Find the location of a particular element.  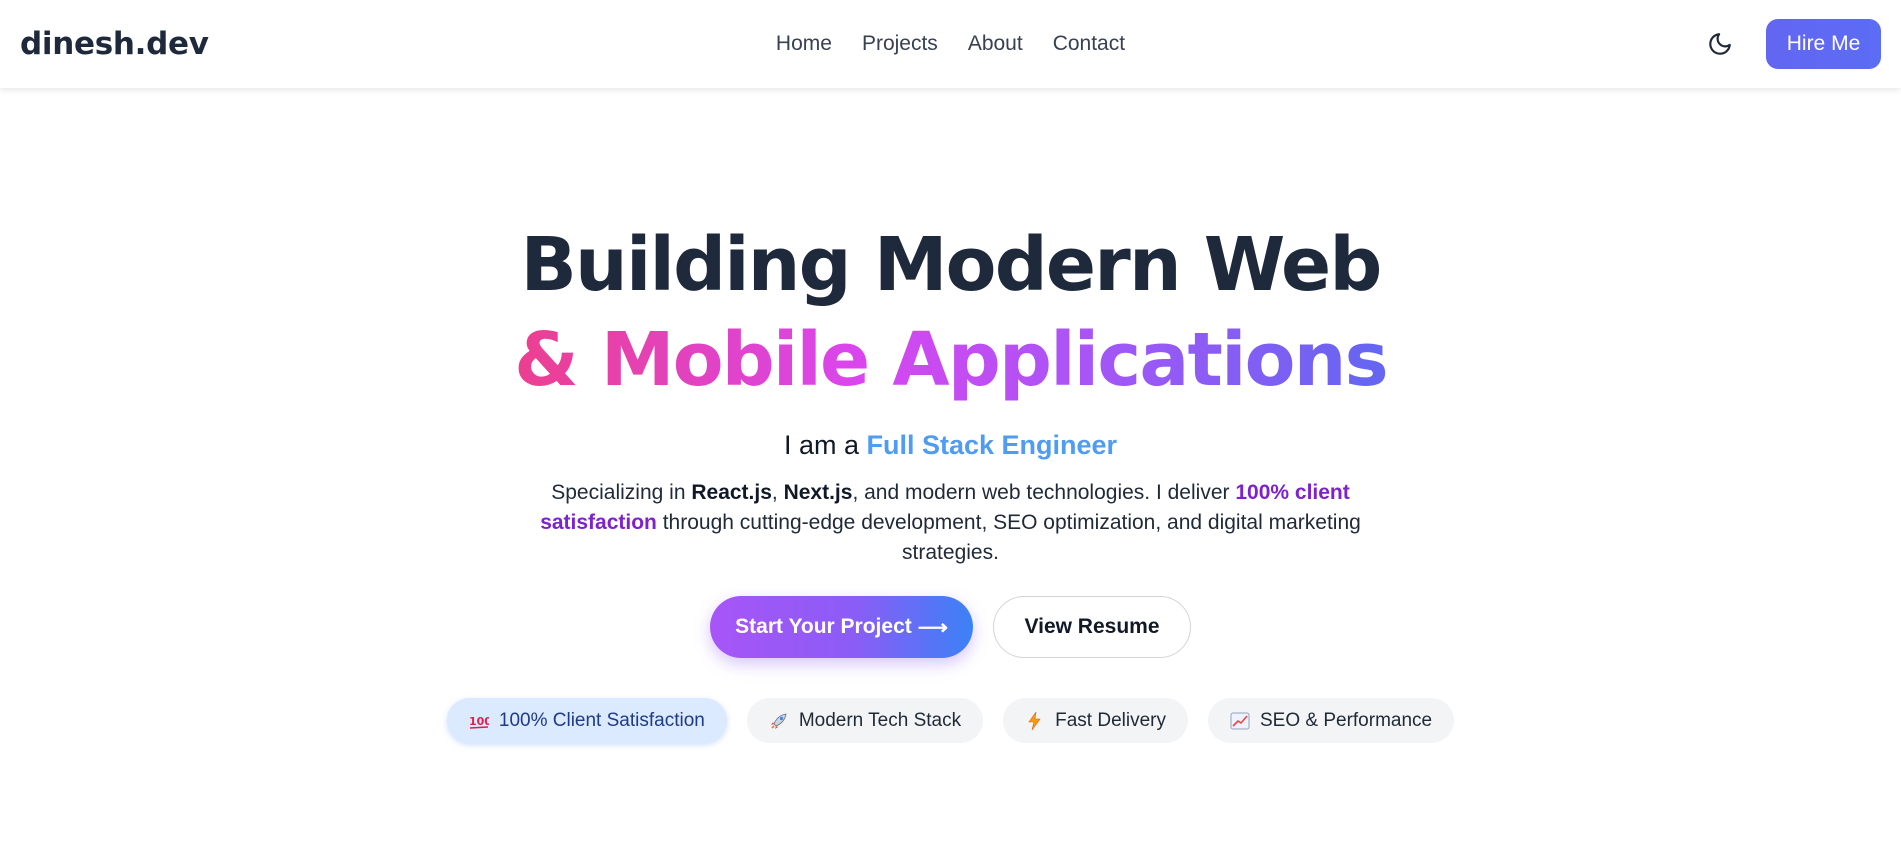

chart-increasing-icon is located at coordinates (1240, 721).